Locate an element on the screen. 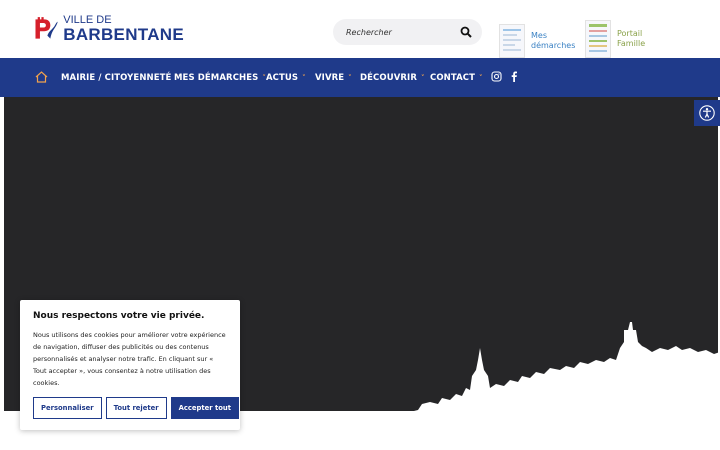 The width and height of the screenshot is (720, 450). nav-item-label: DÉCOUVRIR is located at coordinates (388, 77).